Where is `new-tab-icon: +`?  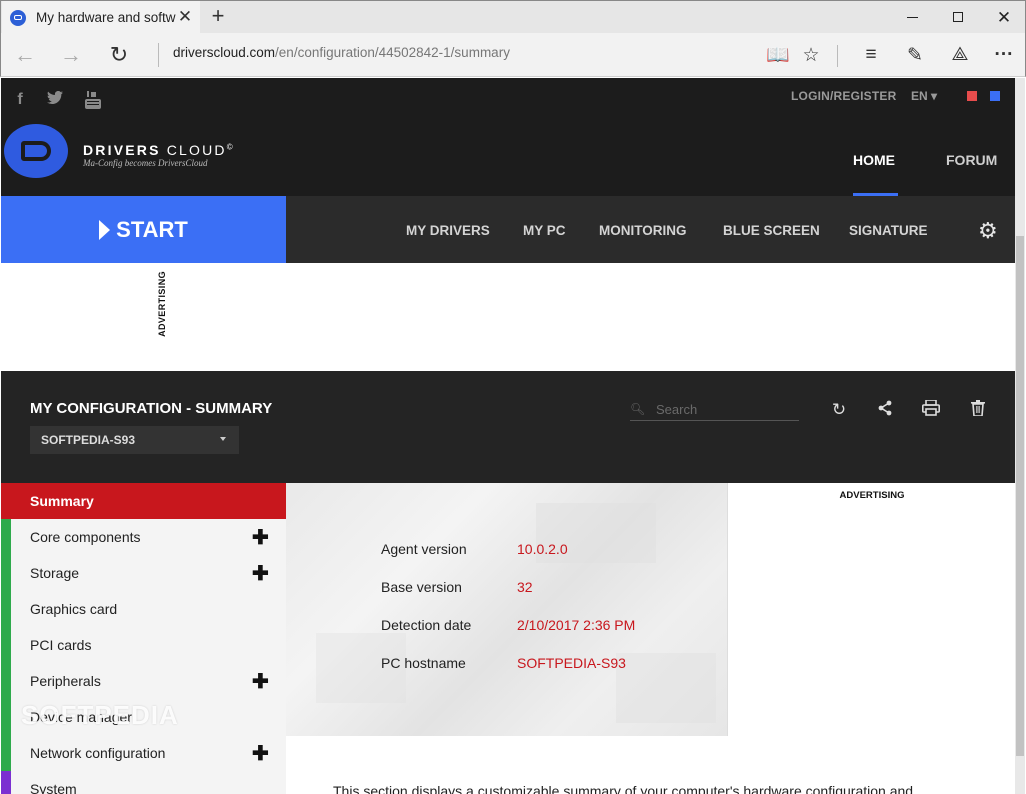
new-tab-icon: + is located at coordinates (218, 17).